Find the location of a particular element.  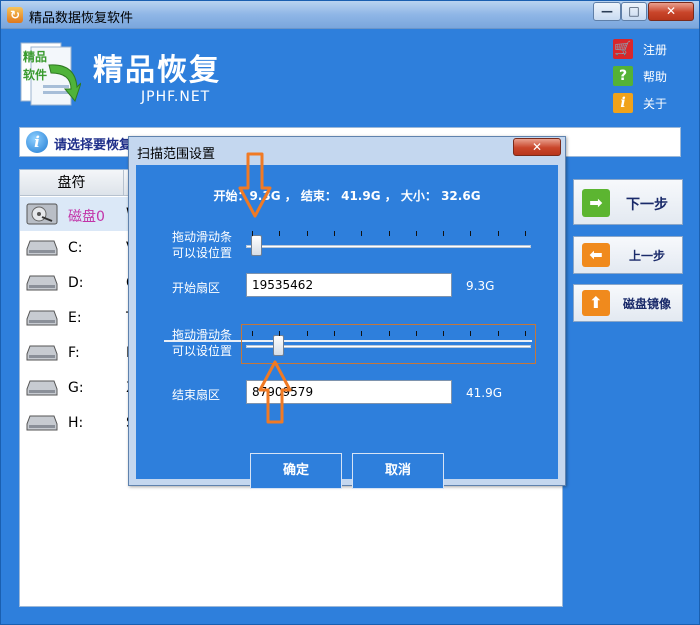

dialog-close-button: ✕ is located at coordinates (537, 147).